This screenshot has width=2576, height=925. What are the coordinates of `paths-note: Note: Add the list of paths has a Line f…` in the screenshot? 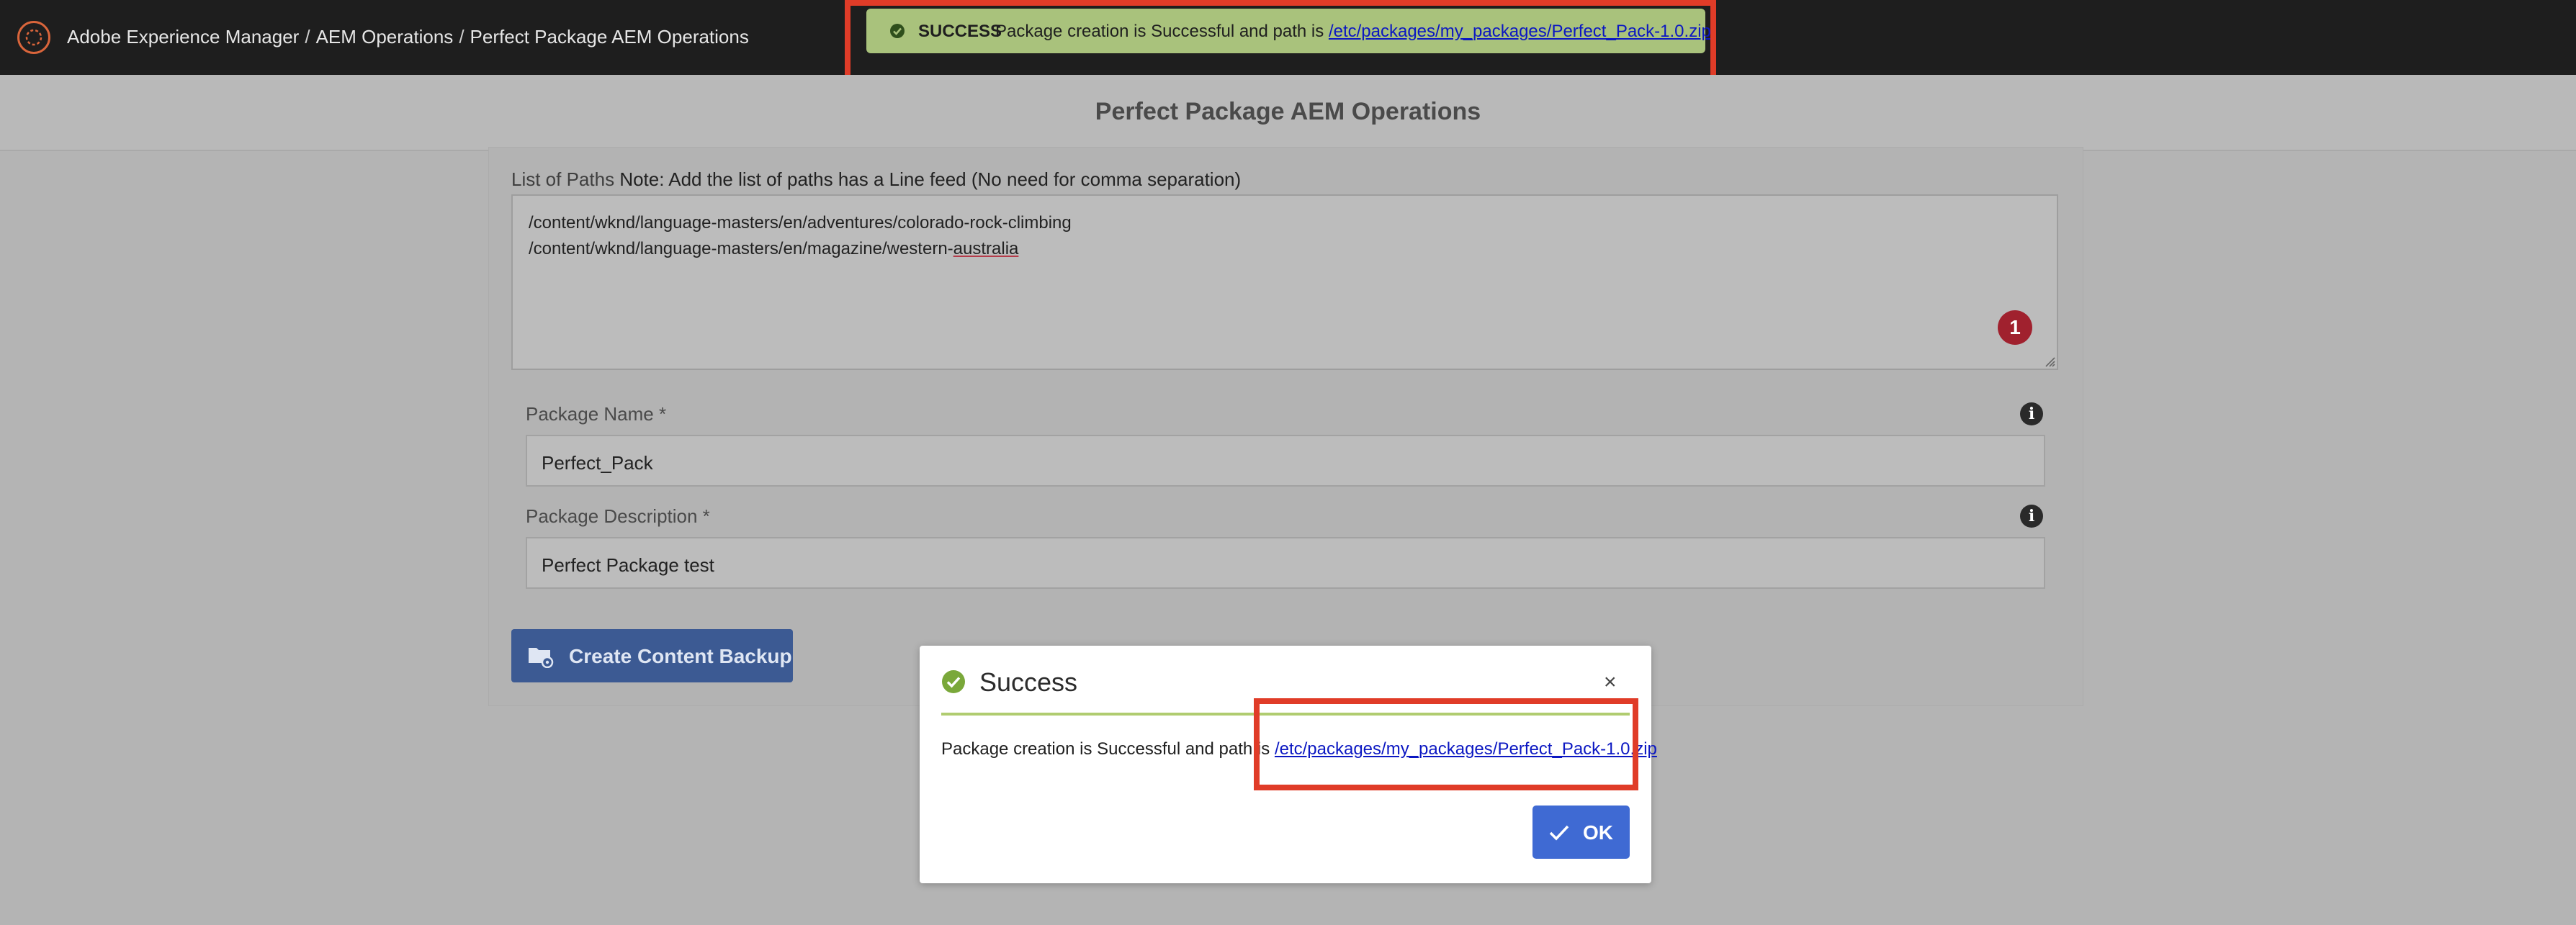 It's located at (930, 179).